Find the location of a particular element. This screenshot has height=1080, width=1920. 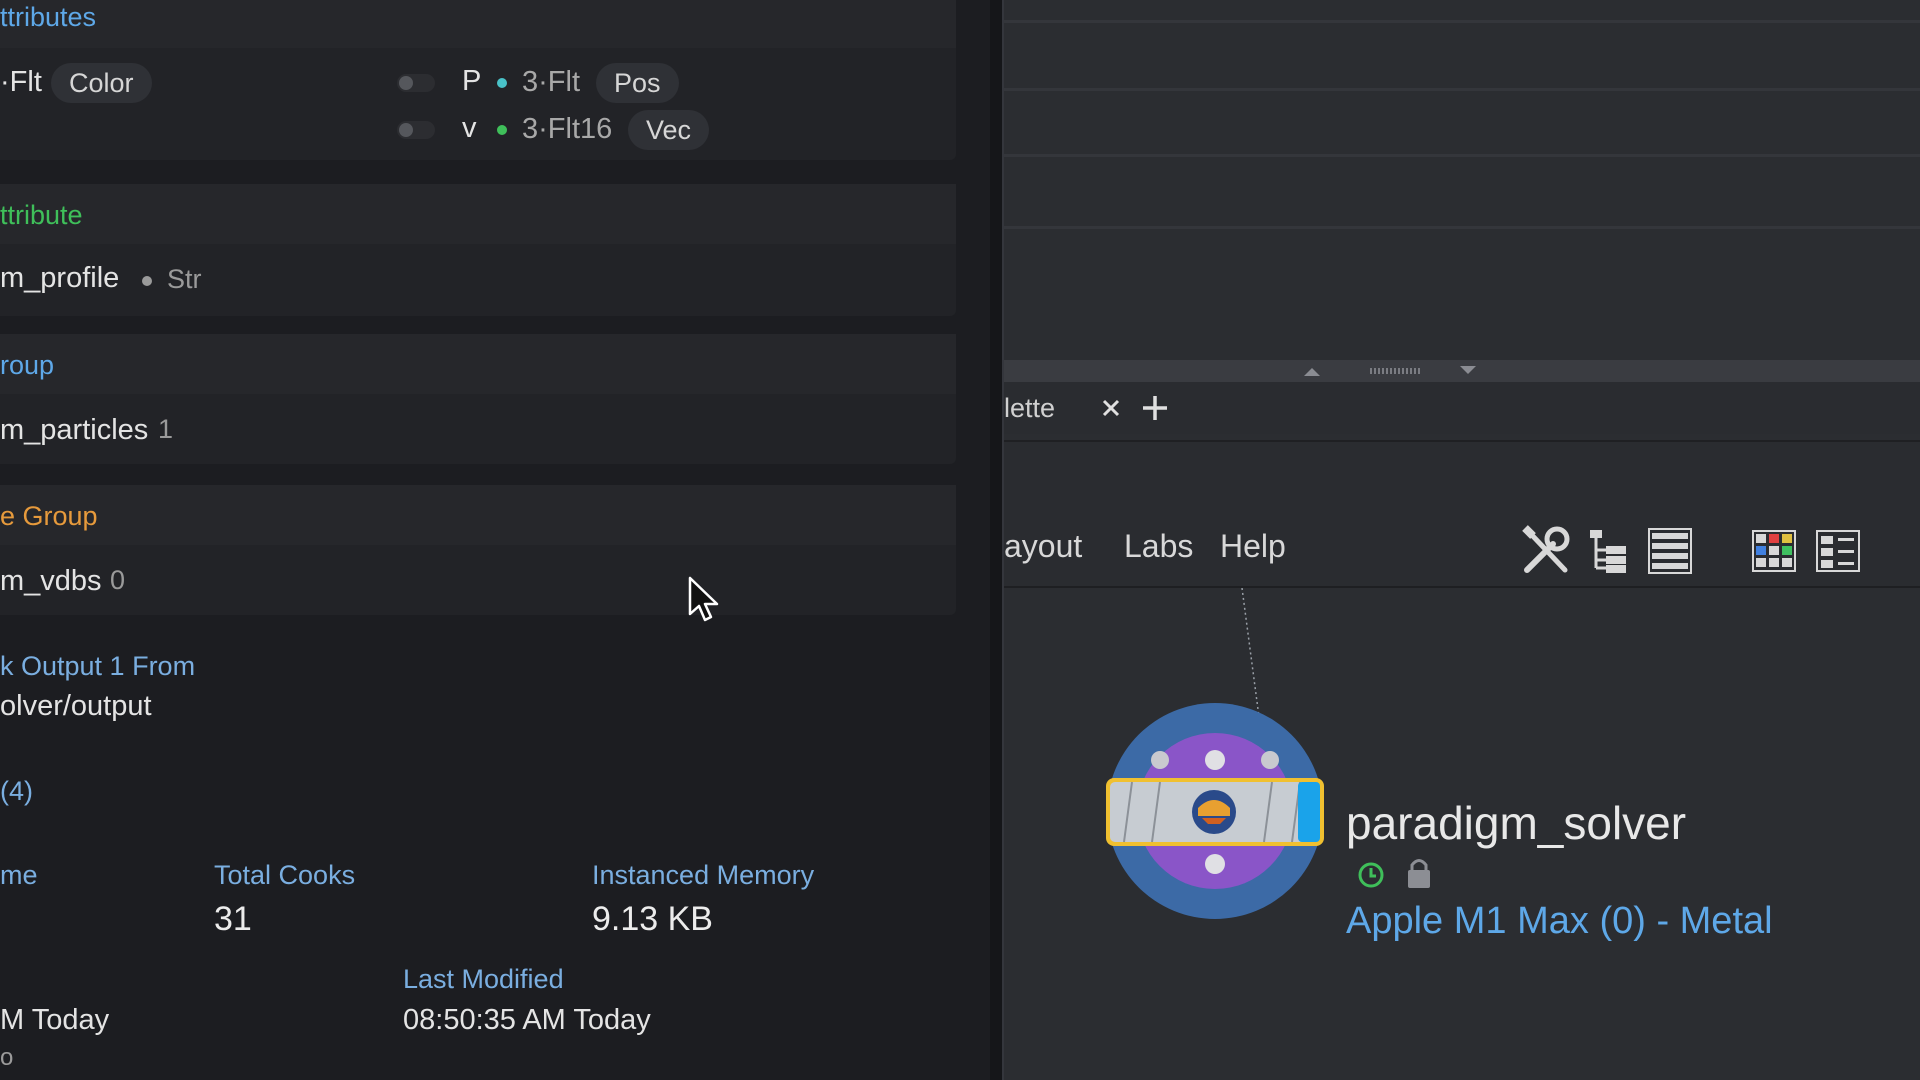

attr-v-dot is located at coordinates (502, 130).